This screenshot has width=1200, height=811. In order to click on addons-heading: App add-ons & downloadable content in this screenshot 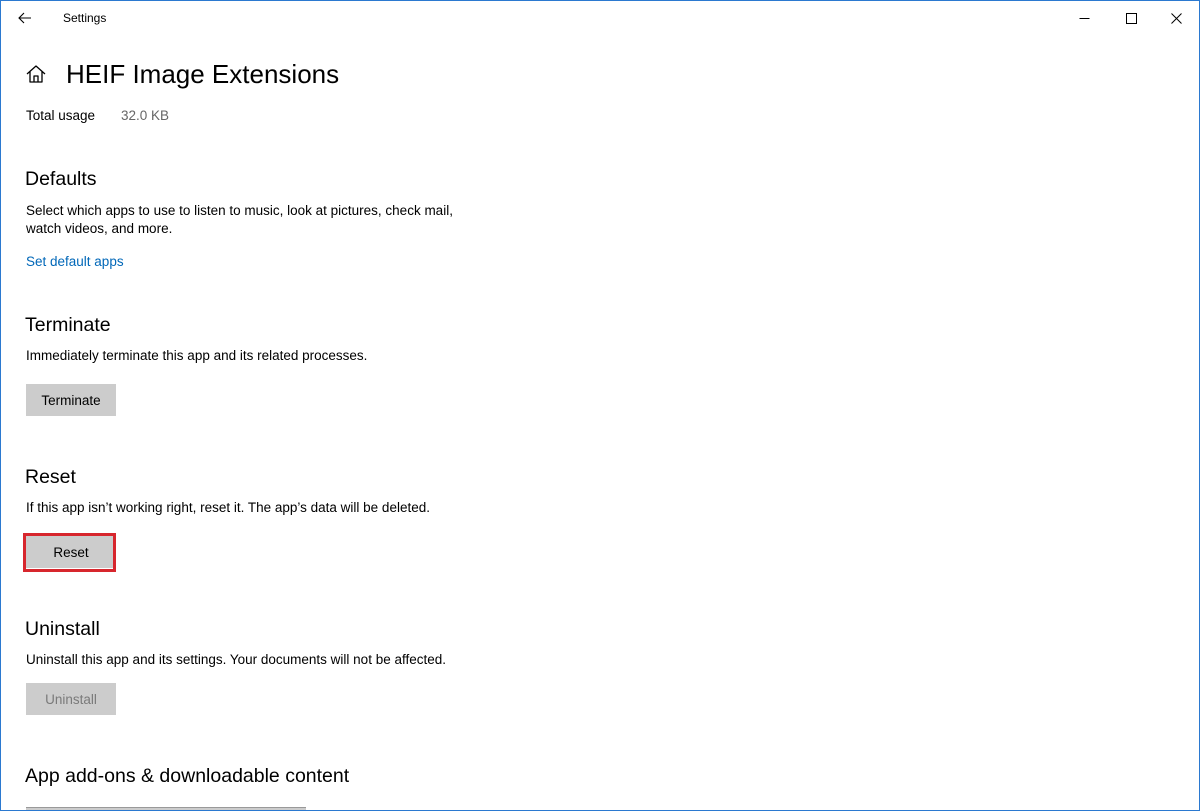, I will do `click(187, 776)`.